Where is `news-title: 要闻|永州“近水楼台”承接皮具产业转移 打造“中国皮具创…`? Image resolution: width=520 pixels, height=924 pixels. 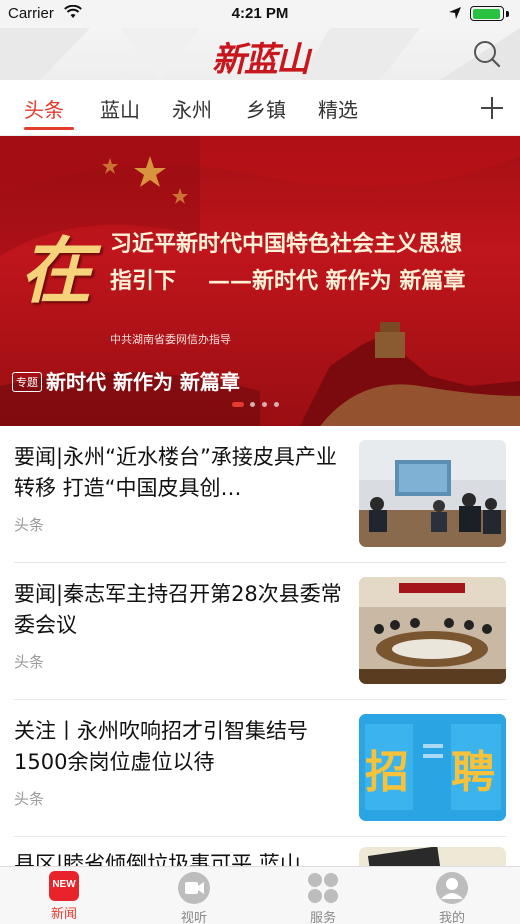 news-title: 要闻|永州“近水楼台”承接皮具产业转移 打造“中国皮具创… is located at coordinates (175, 472).